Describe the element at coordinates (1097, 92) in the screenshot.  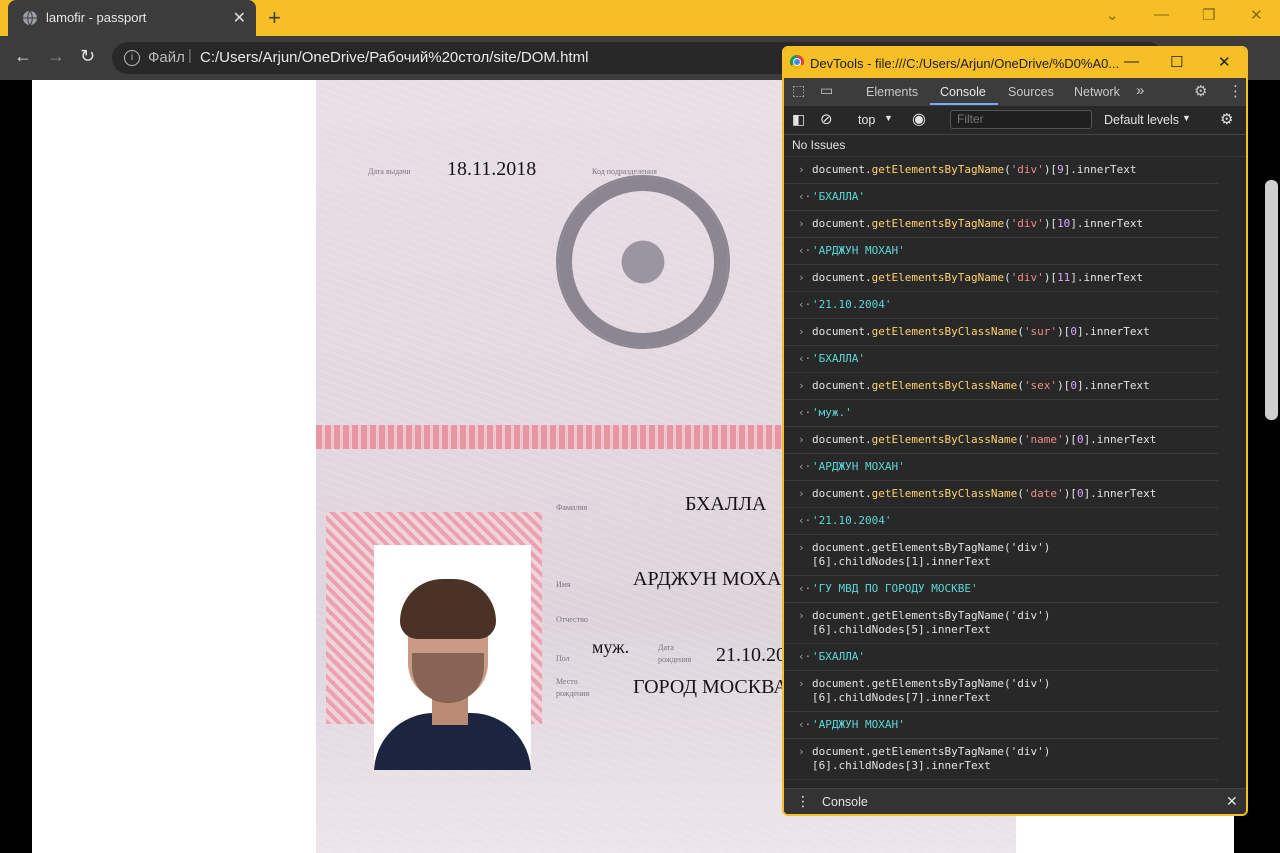
I see `tab-network: Network` at that location.